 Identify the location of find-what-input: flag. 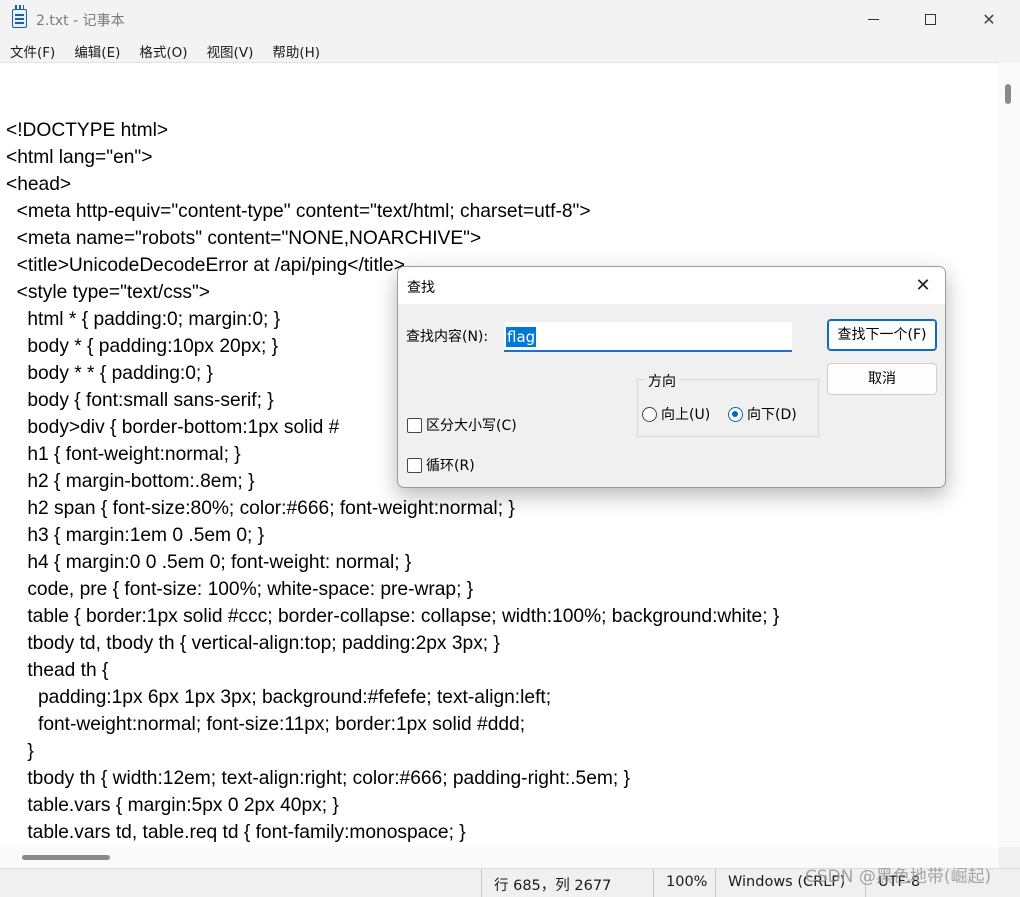
(648, 337).